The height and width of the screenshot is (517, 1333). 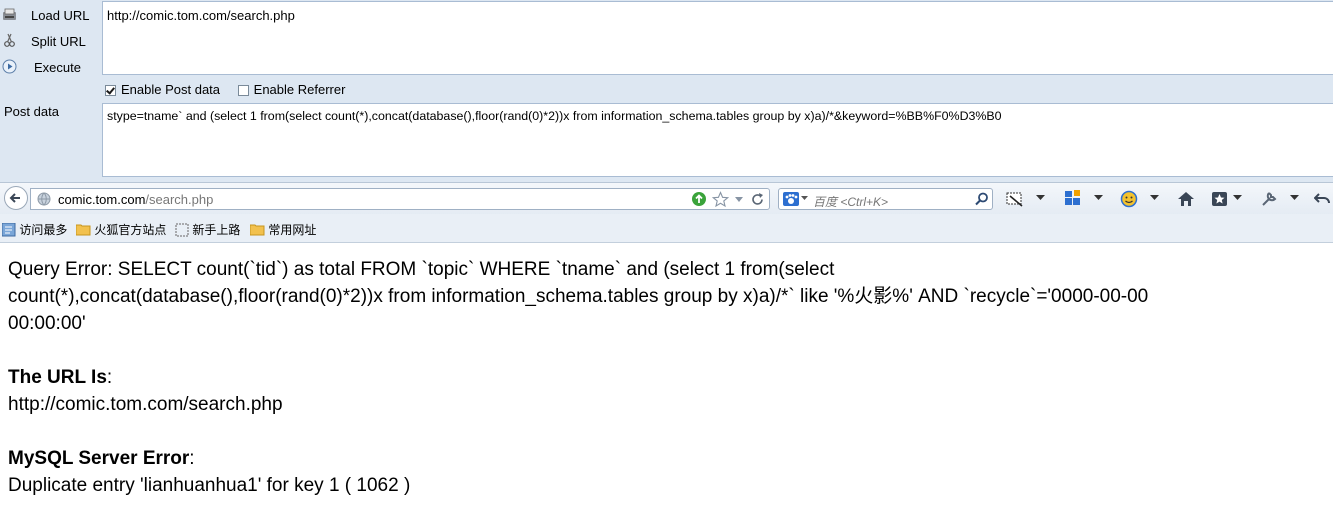 What do you see at coordinates (182, 230) in the screenshot?
I see `page-icon` at bounding box center [182, 230].